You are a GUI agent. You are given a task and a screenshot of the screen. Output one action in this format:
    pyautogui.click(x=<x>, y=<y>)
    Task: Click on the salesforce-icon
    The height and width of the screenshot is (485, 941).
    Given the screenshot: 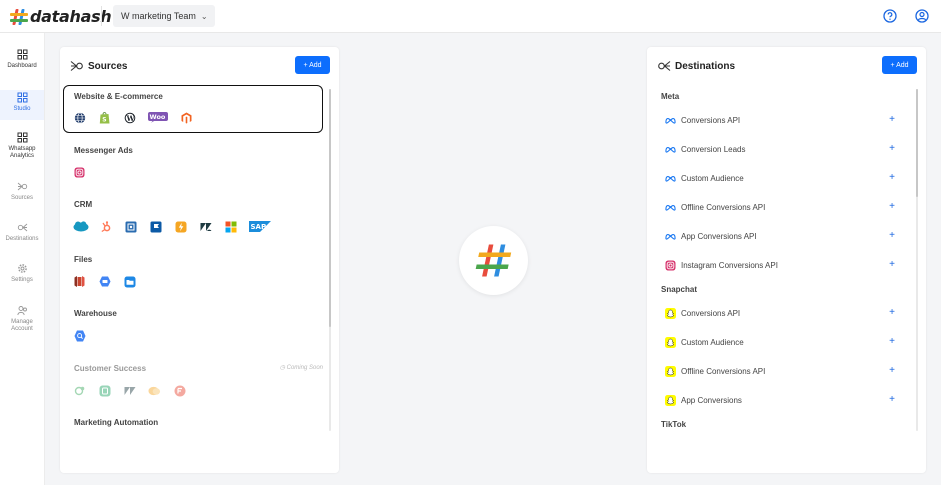 What is the action you would take?
    pyautogui.click(x=81, y=226)
    